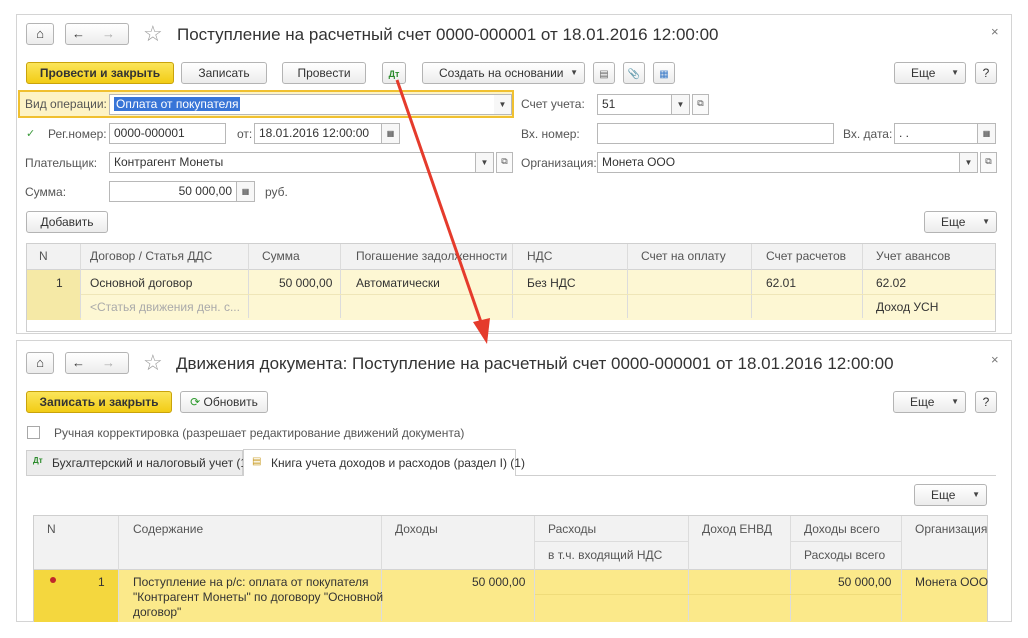 Image resolution: width=1028 pixels, height=638 pixels. Describe the element at coordinates (439, 202) in the screenshot. I see `annotation-arrow-line` at that location.